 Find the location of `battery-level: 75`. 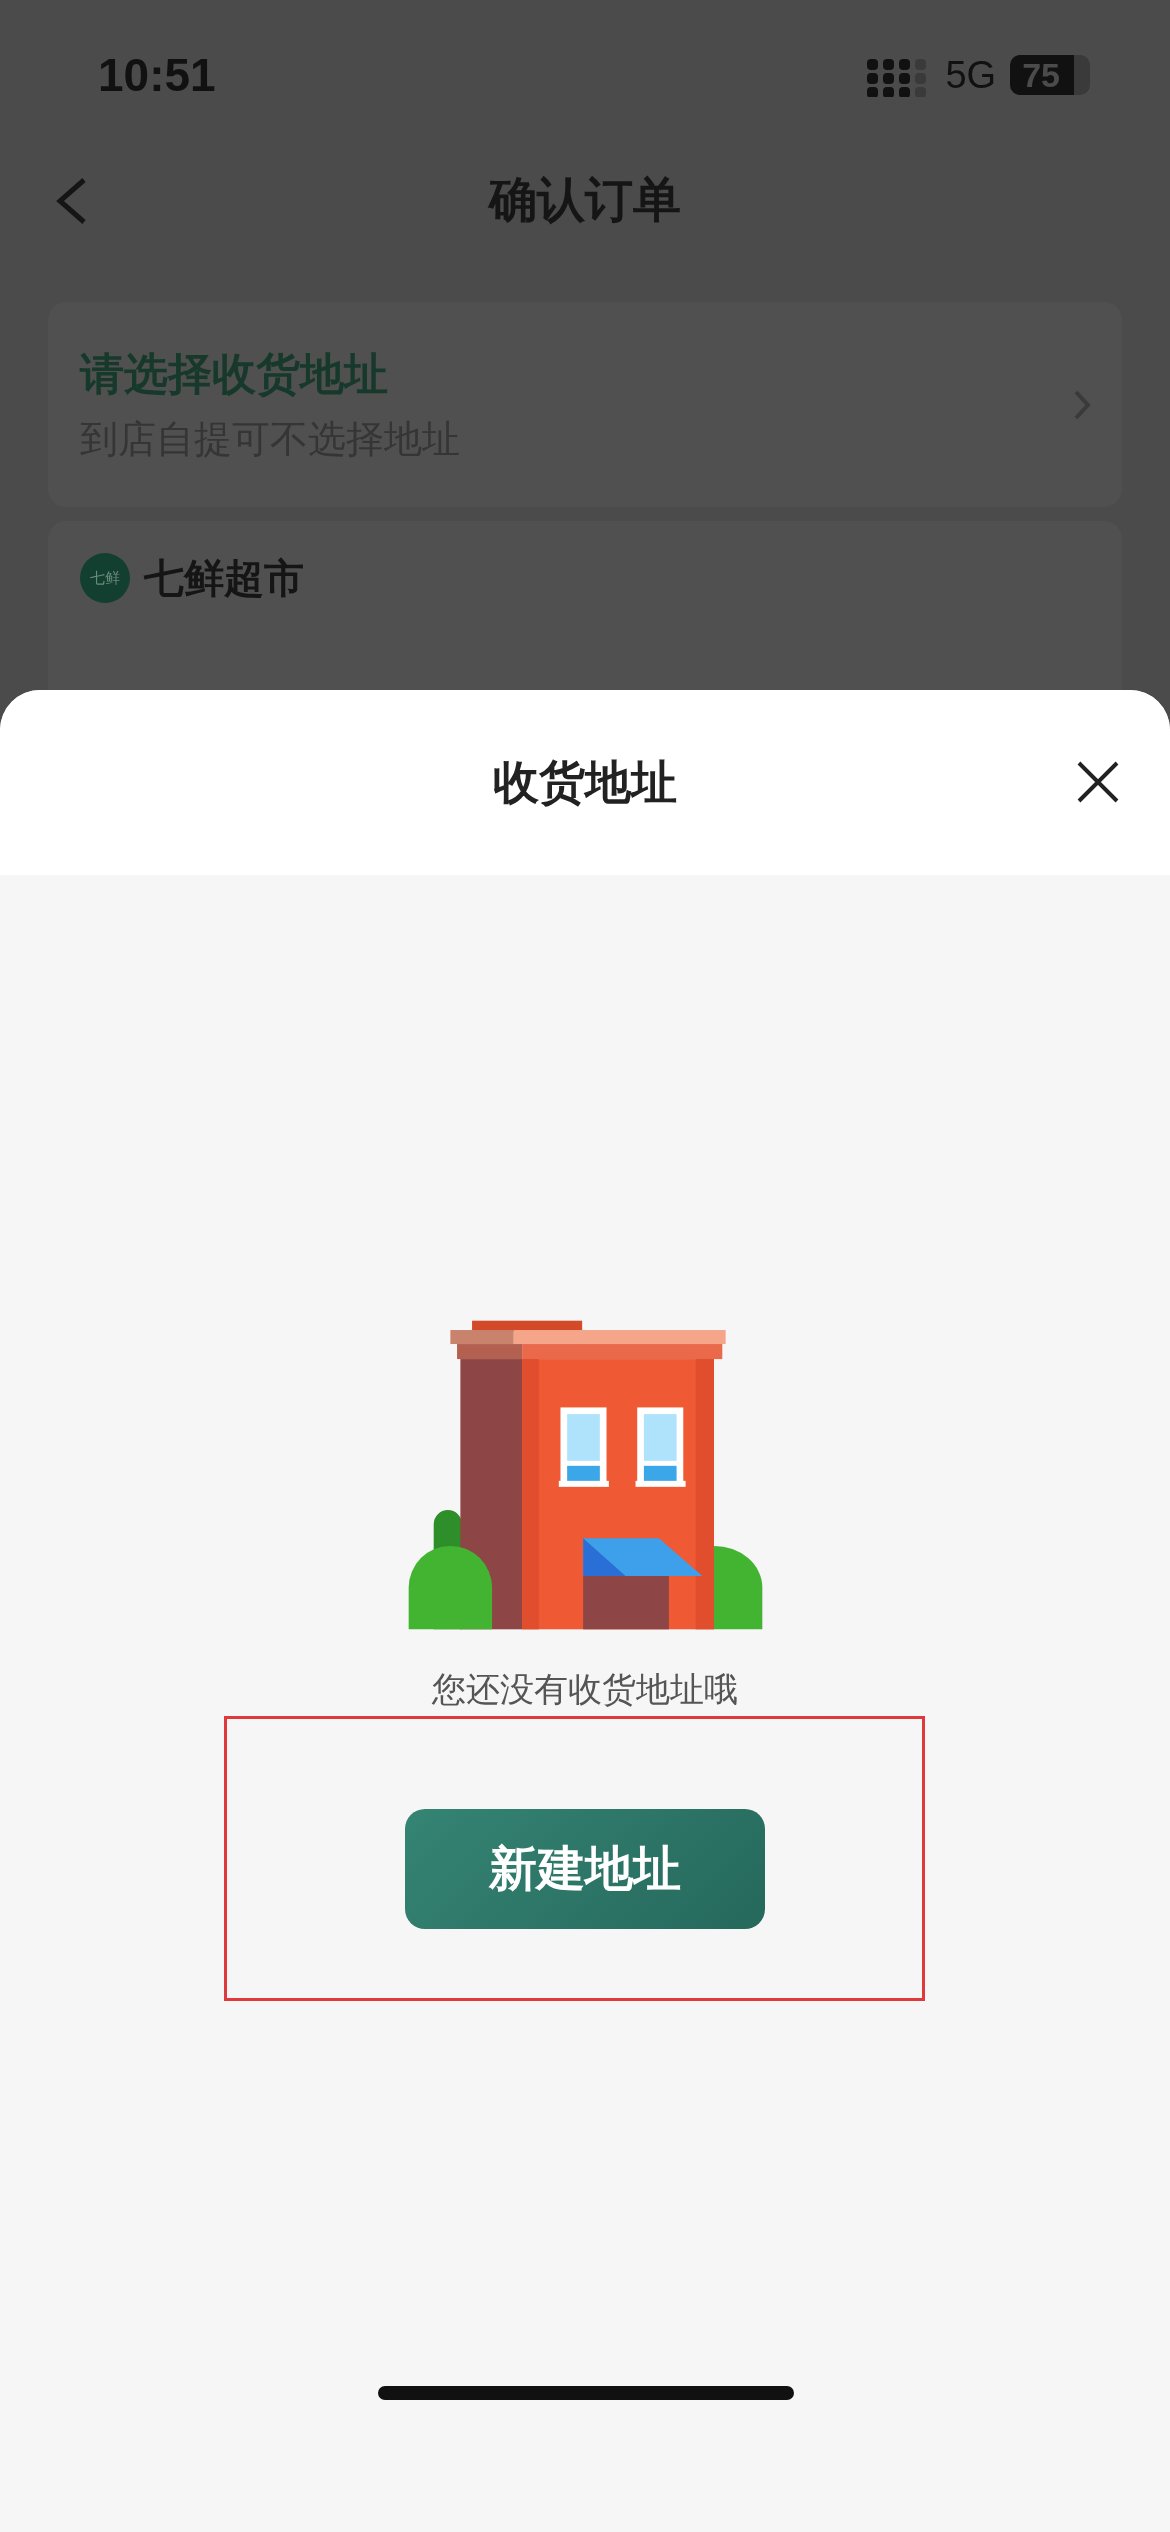

battery-level: 75 is located at coordinates (1050, 75).